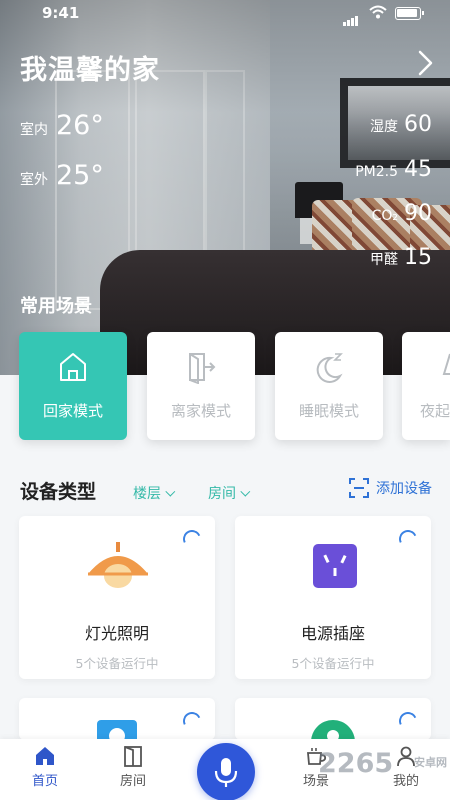 This screenshot has width=450, height=800. Describe the element at coordinates (34, 130) in the screenshot. I see `indoor-label: 室内` at that location.